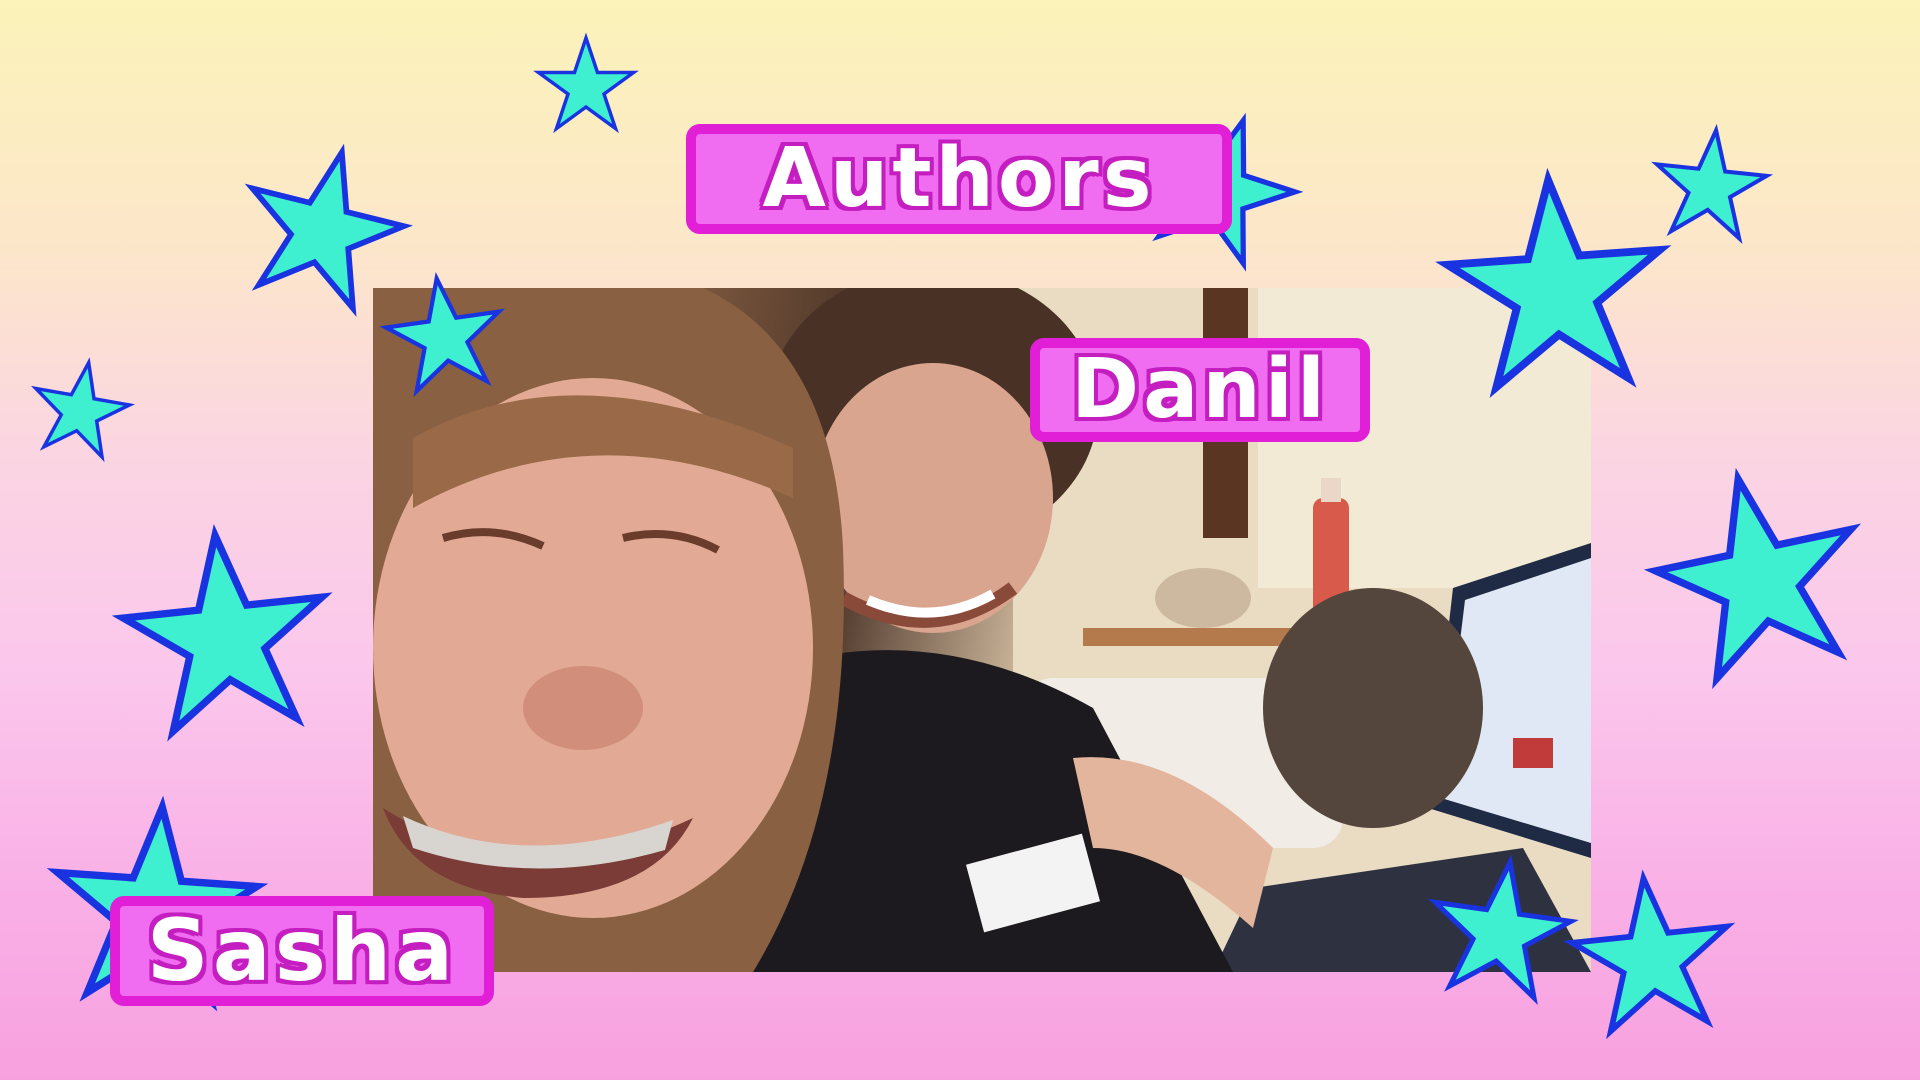 This screenshot has height=1080, width=1920. I want to click on page-title-text: Authors, so click(959, 178).